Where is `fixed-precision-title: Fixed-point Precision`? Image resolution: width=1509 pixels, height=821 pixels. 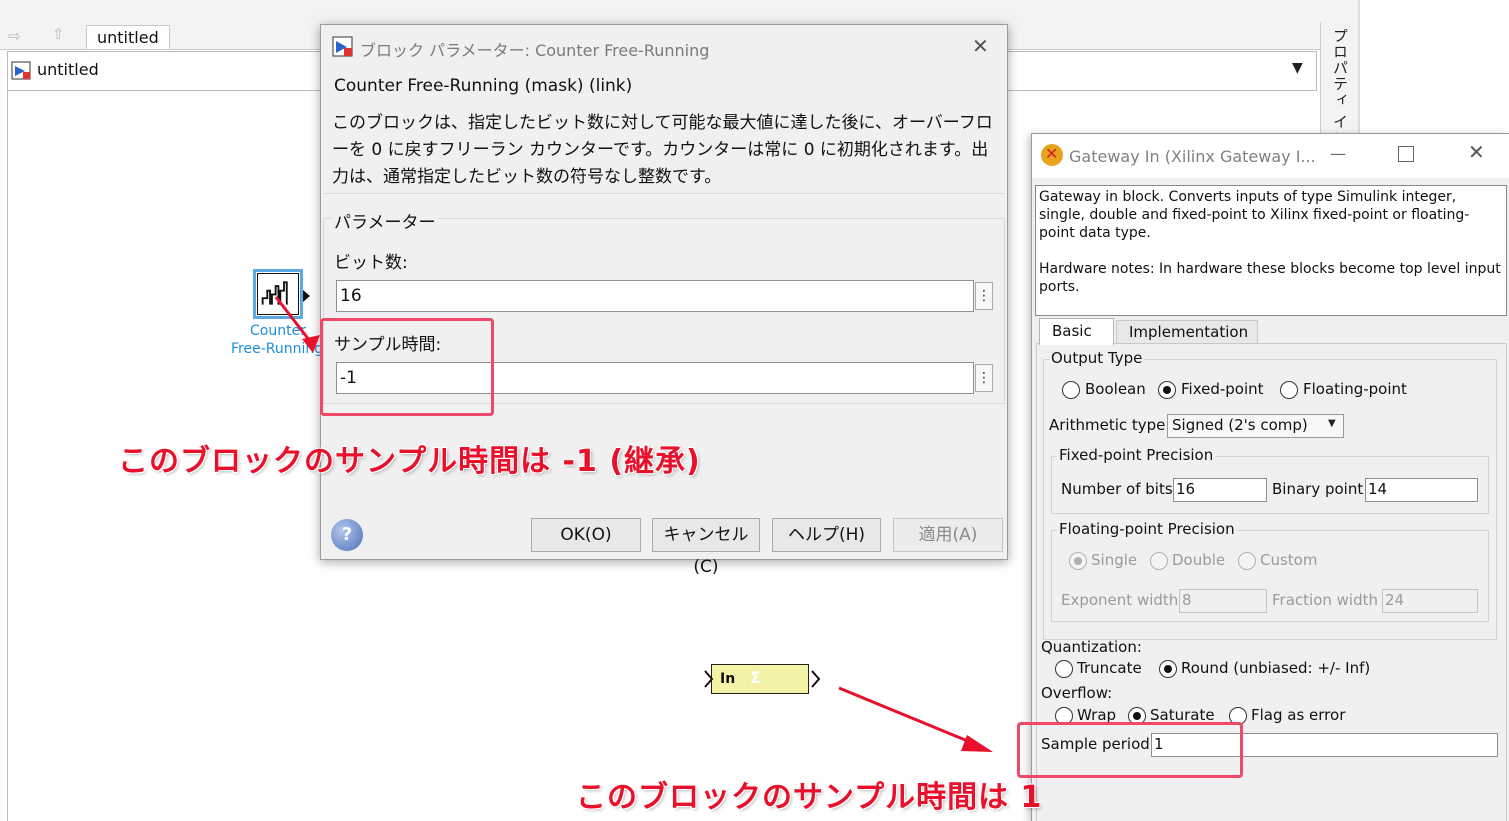
fixed-precision-title: Fixed-point Precision is located at coordinates (1136, 455).